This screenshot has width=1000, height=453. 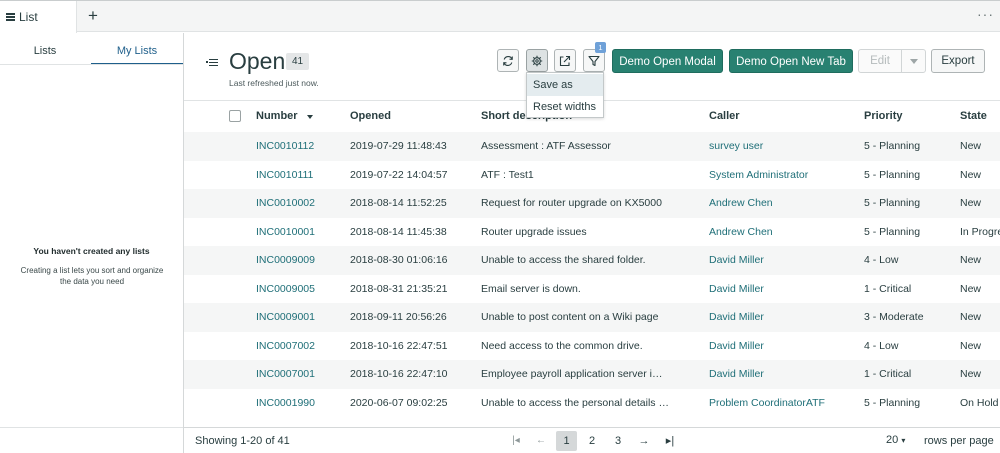 What do you see at coordinates (600, 47) in the screenshot?
I see `filter-count-badge: 1` at bounding box center [600, 47].